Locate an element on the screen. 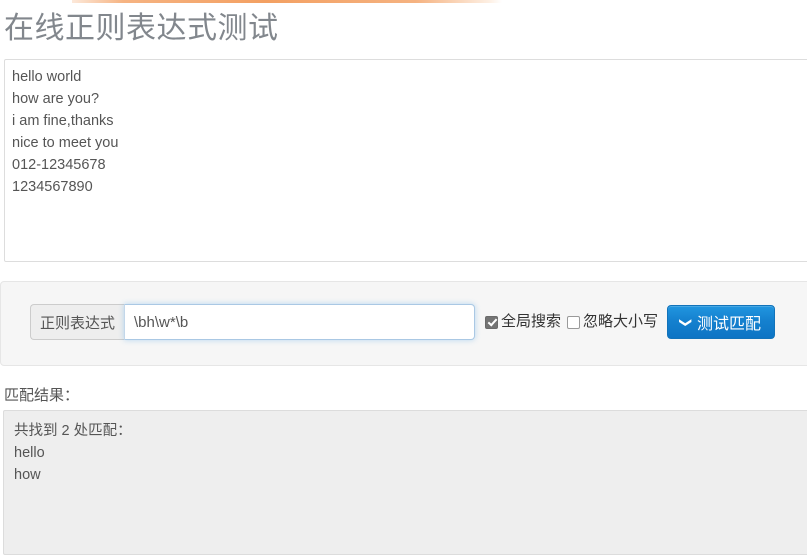 This screenshot has height=555, width=807. match-results-label: 匹配结果： is located at coordinates (42, 395).